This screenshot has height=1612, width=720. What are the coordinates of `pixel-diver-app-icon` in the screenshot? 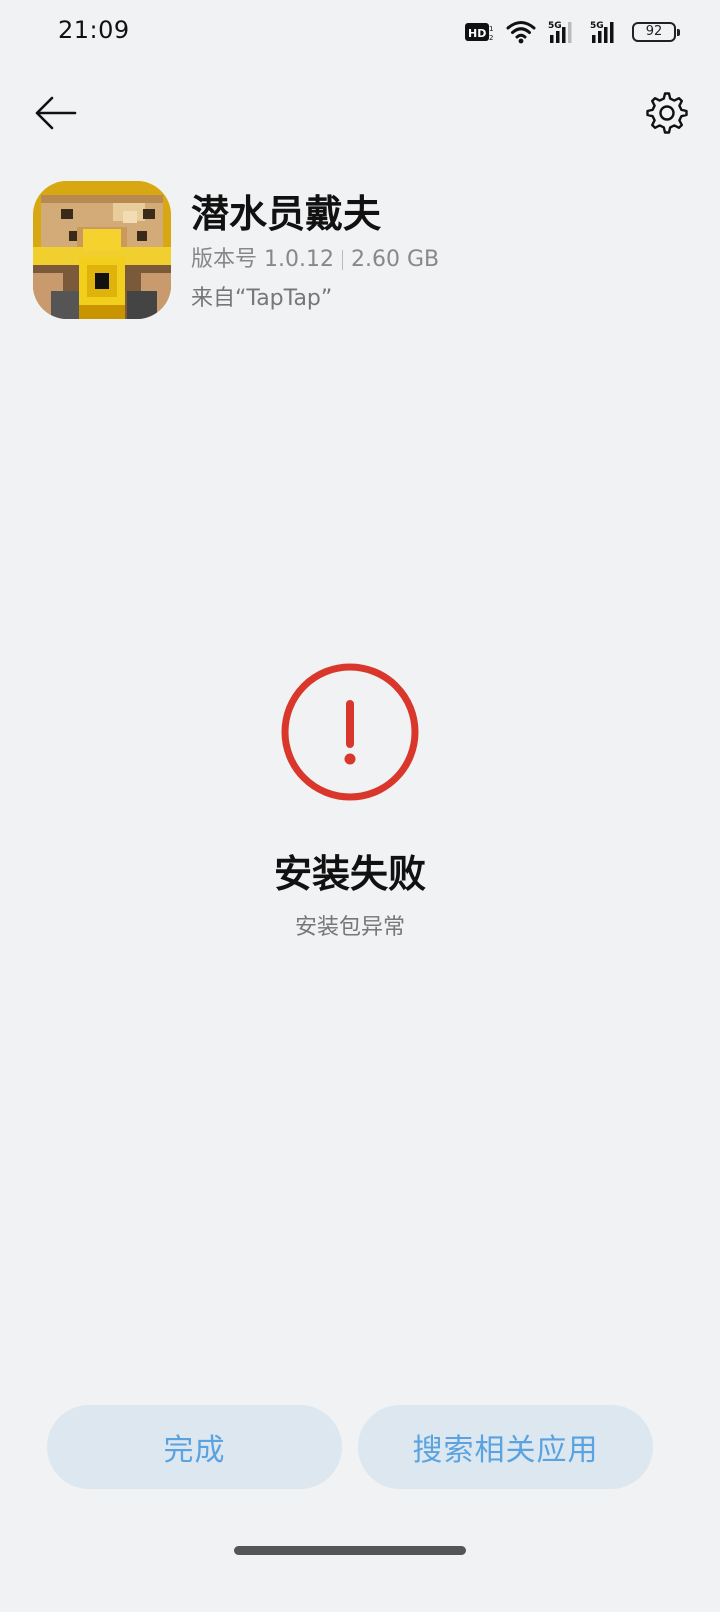 It's located at (102, 250).